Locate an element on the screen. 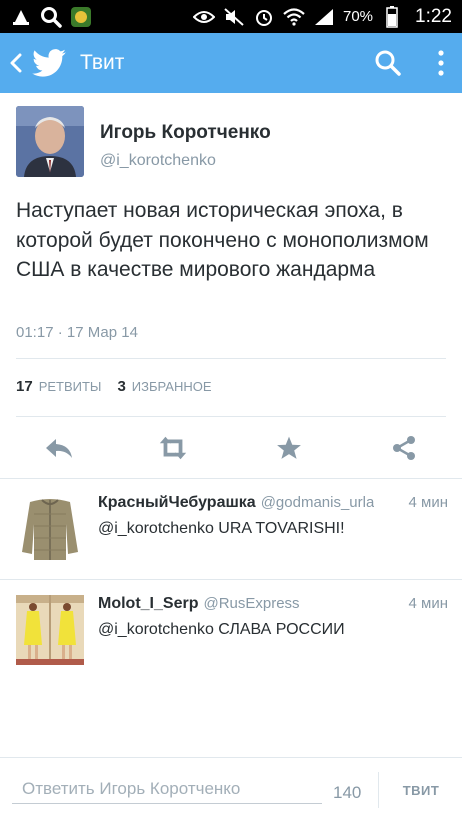 The height and width of the screenshot is (821, 462). battery-percent: 70% is located at coordinates (358, 16).